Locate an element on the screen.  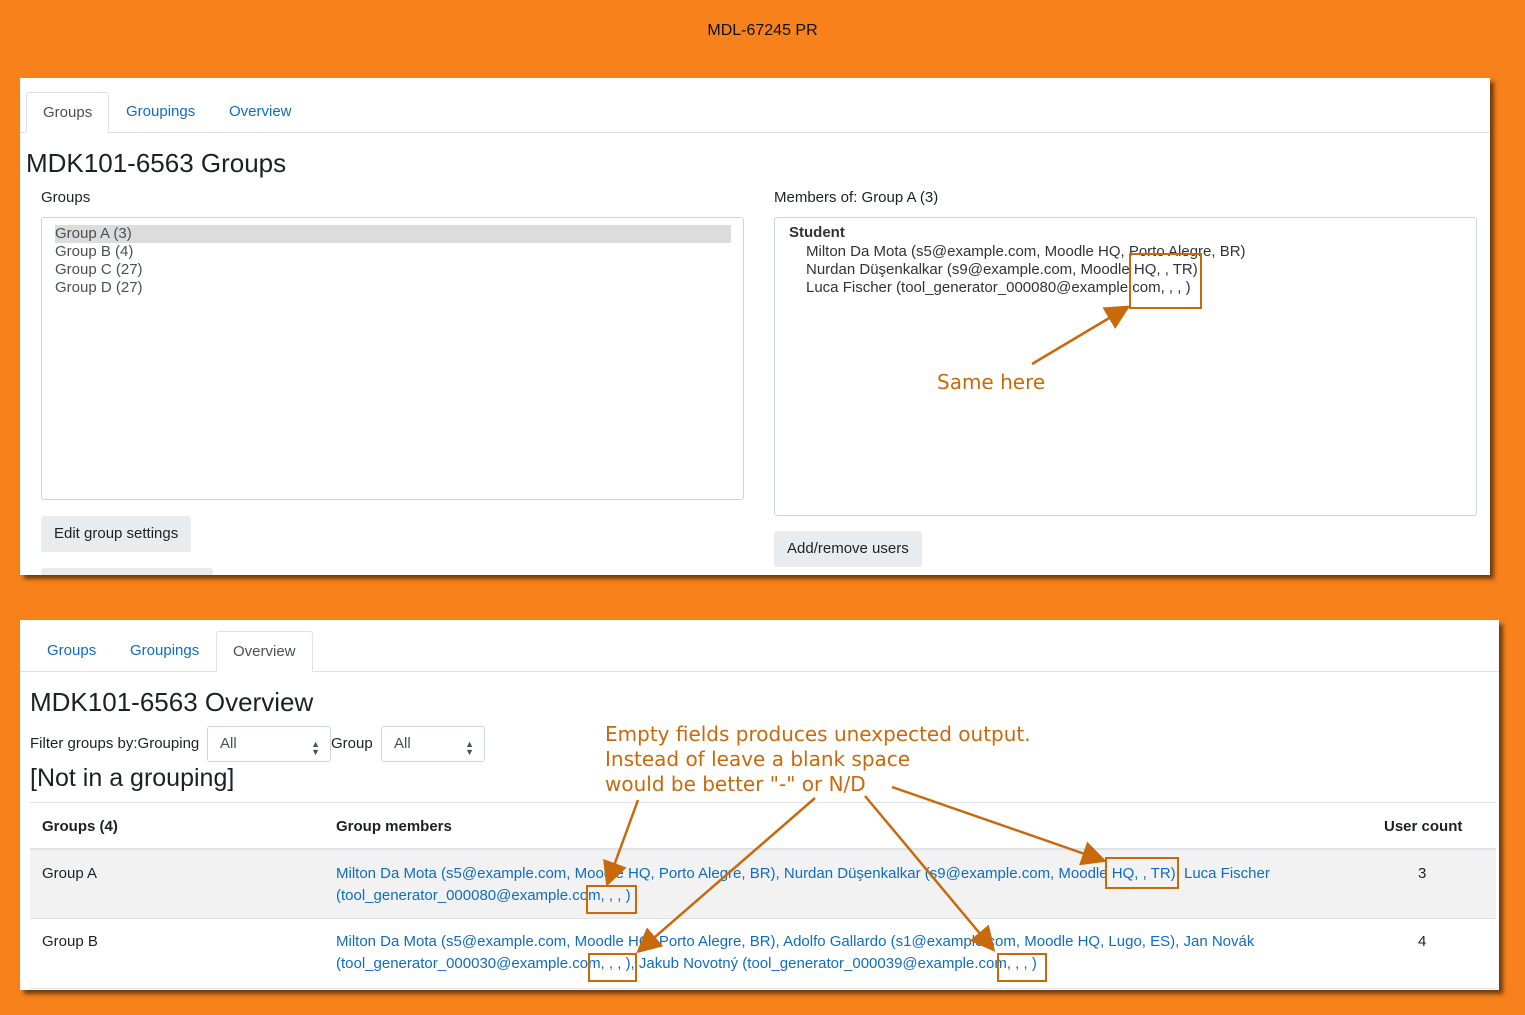
filter-group-label: Group is located at coordinates (352, 743).